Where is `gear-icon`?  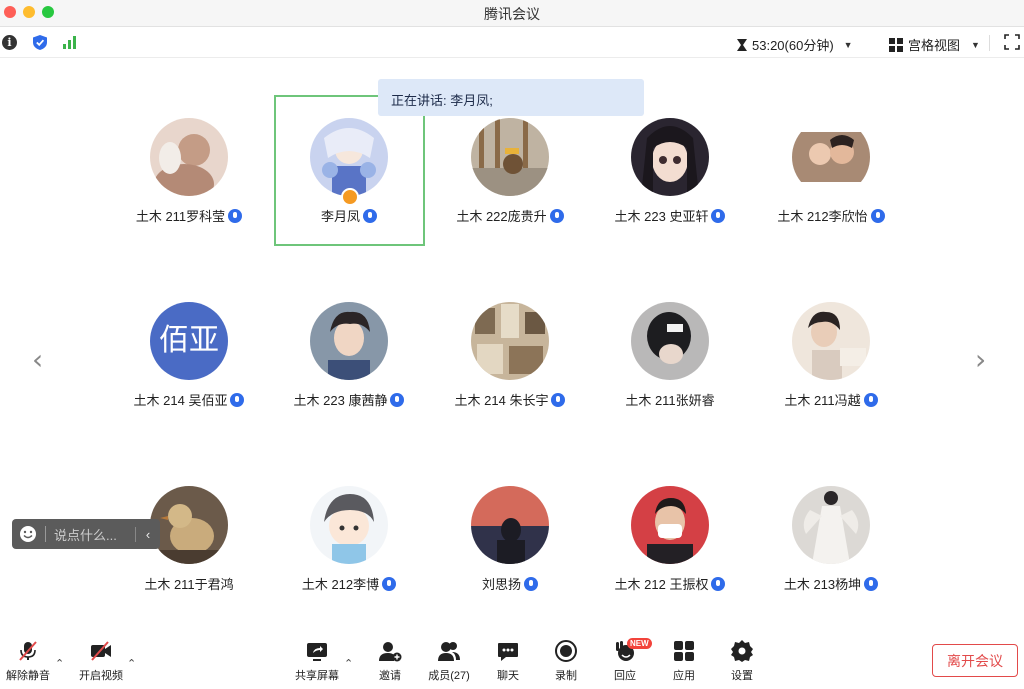 gear-icon is located at coordinates (742, 651).